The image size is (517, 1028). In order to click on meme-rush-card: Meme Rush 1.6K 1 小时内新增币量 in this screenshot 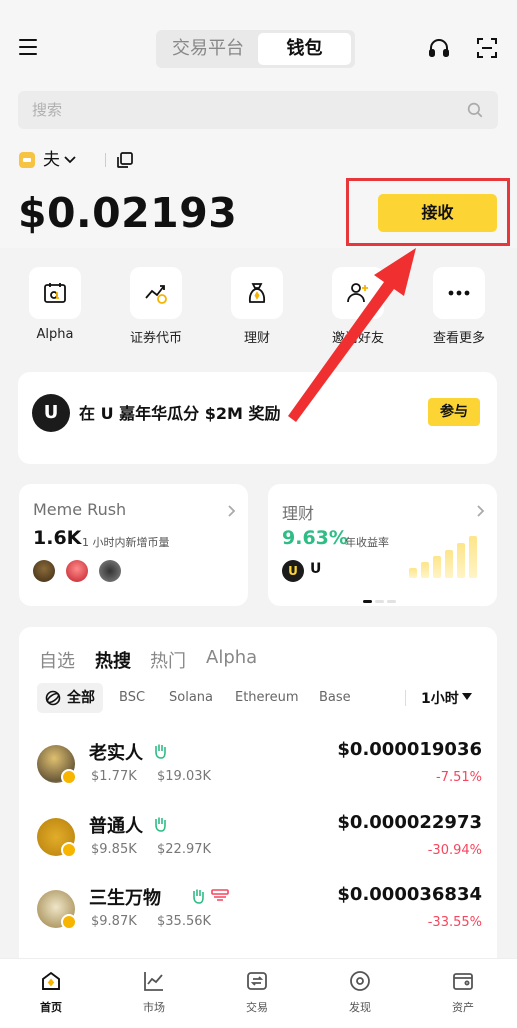, I will do `click(133, 545)`.